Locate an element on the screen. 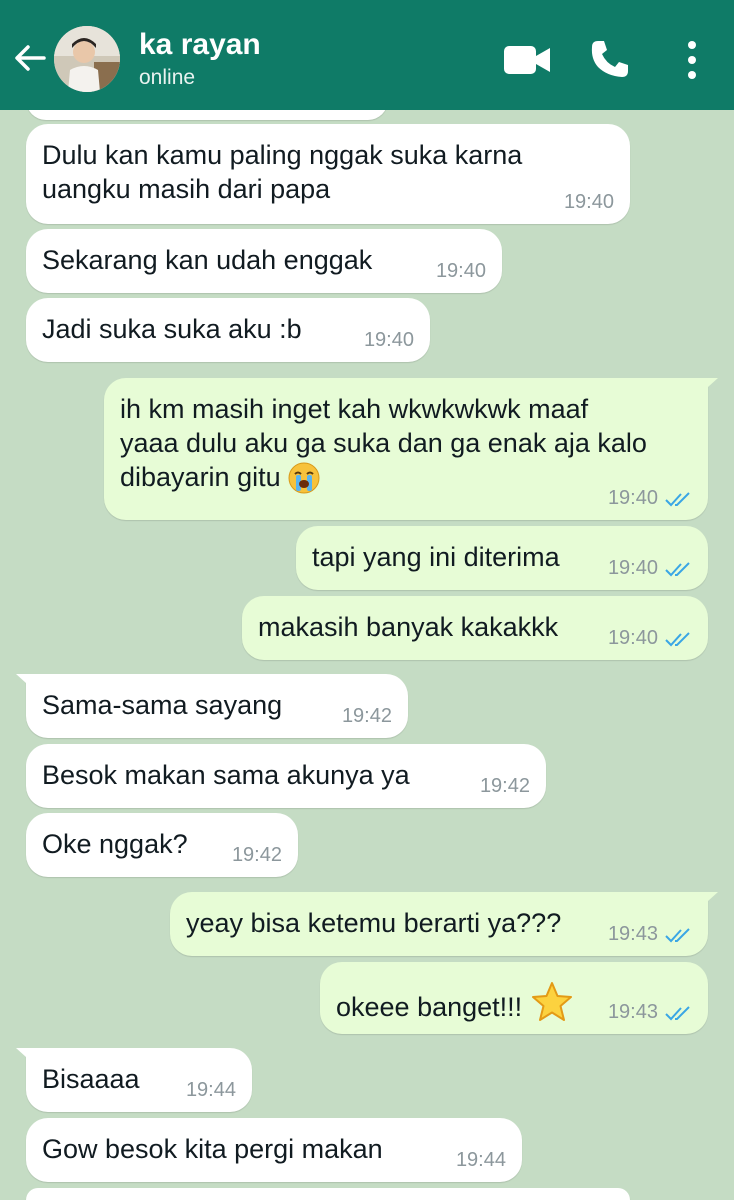 The image size is (734, 1200). star-emoji is located at coordinates (551, 1001).